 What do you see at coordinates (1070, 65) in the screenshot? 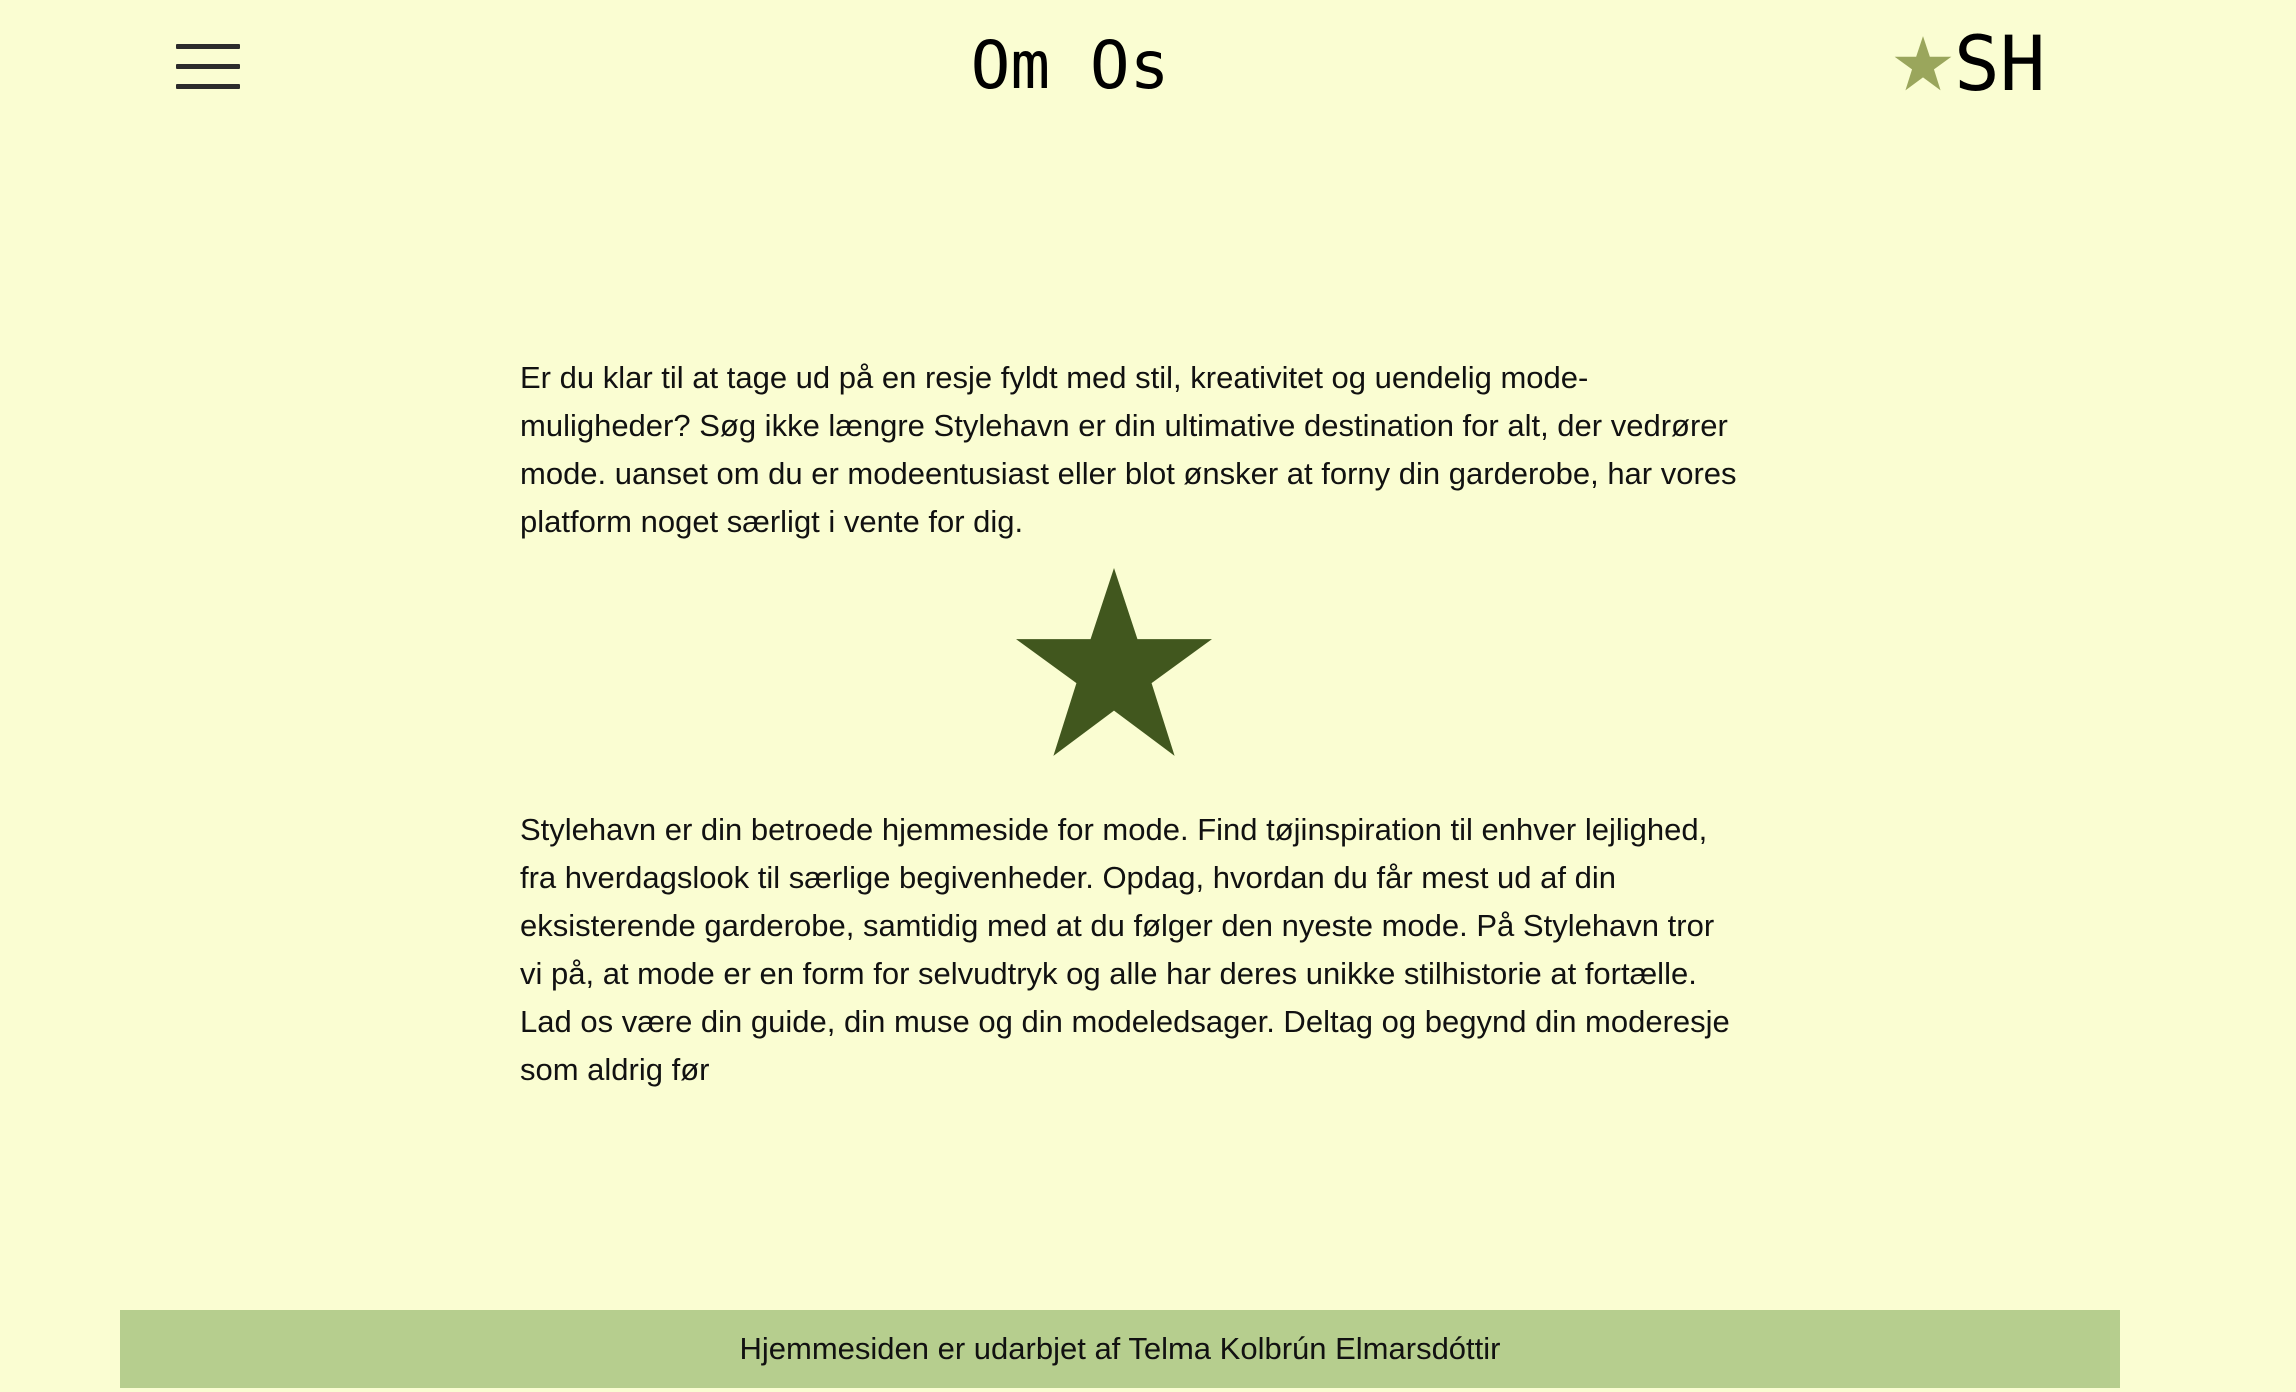
I see `page-title: Om Os` at bounding box center [1070, 65].